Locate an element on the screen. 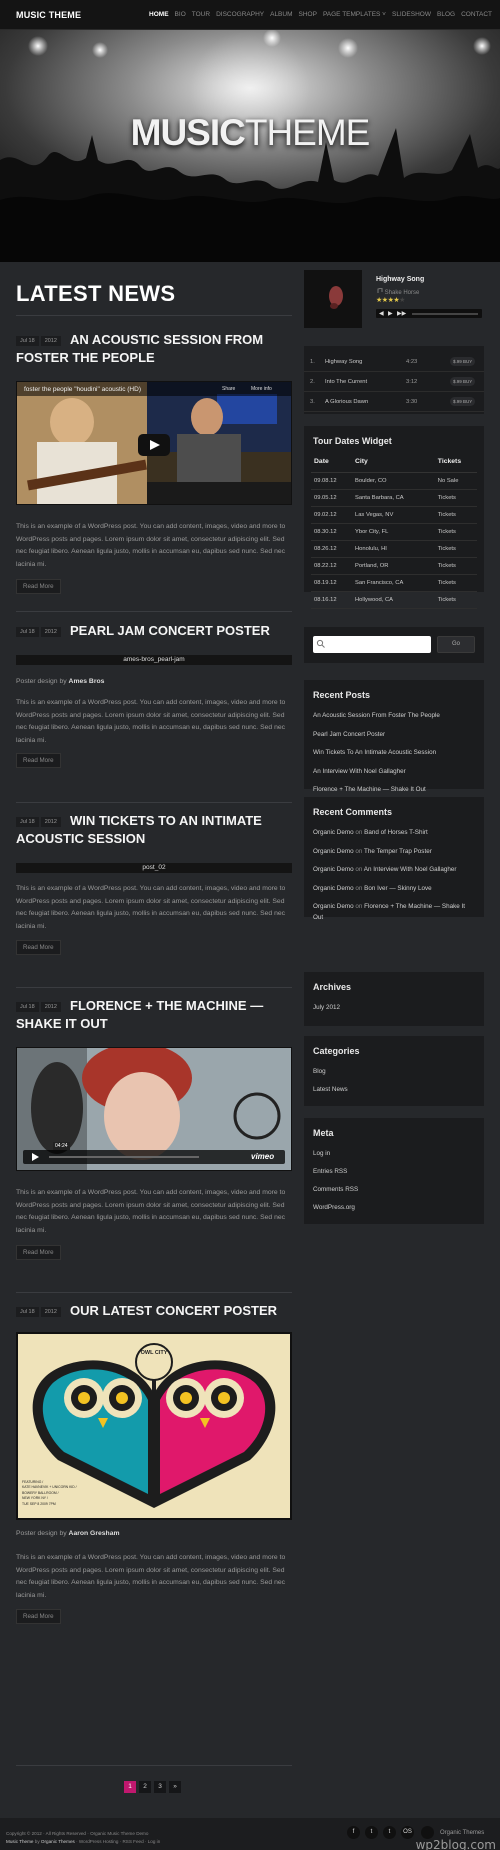  share-button: Share is located at coordinates (228, 389).